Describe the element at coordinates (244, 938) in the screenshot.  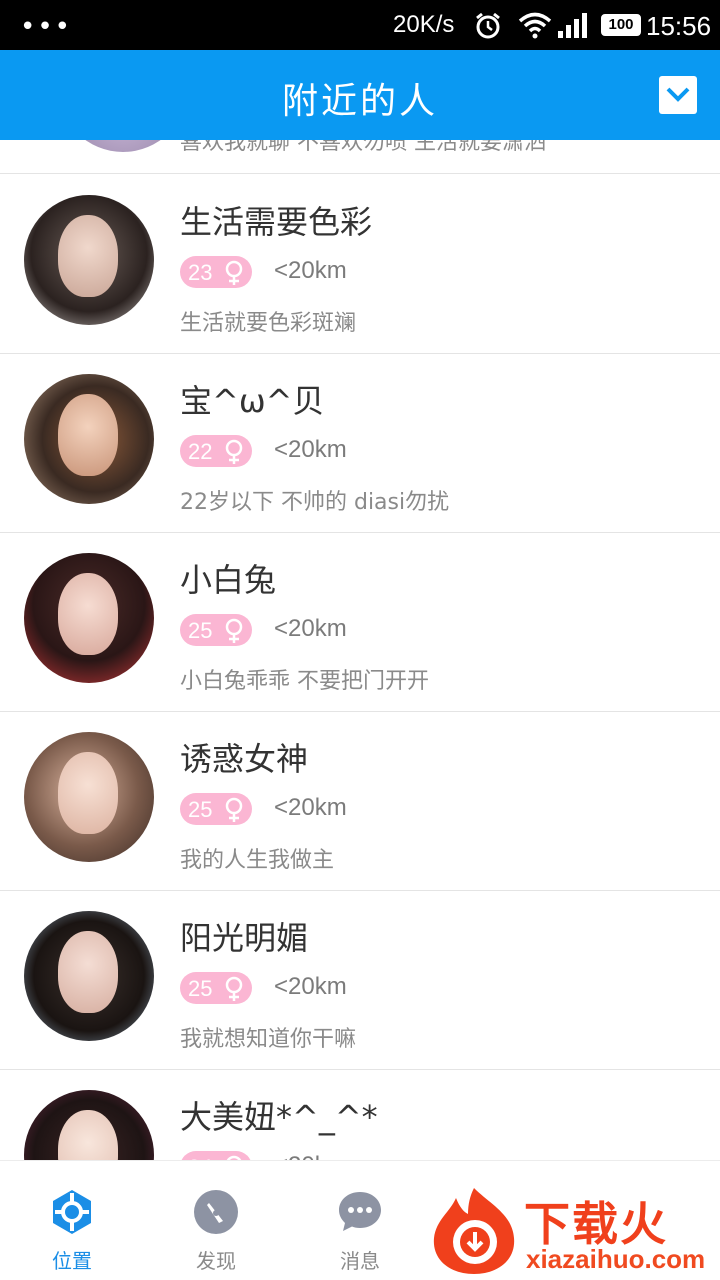
I see `user-name: 阳光明媚` at that location.